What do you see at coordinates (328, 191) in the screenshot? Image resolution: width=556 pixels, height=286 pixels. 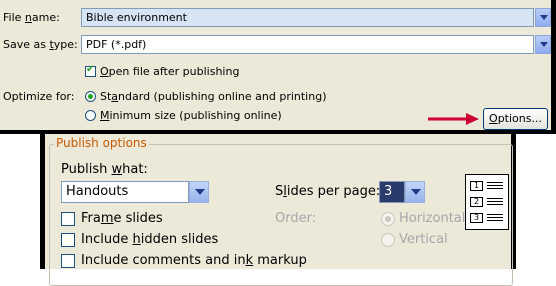 I see `slides-per-page-label: Slides per page:` at bounding box center [328, 191].